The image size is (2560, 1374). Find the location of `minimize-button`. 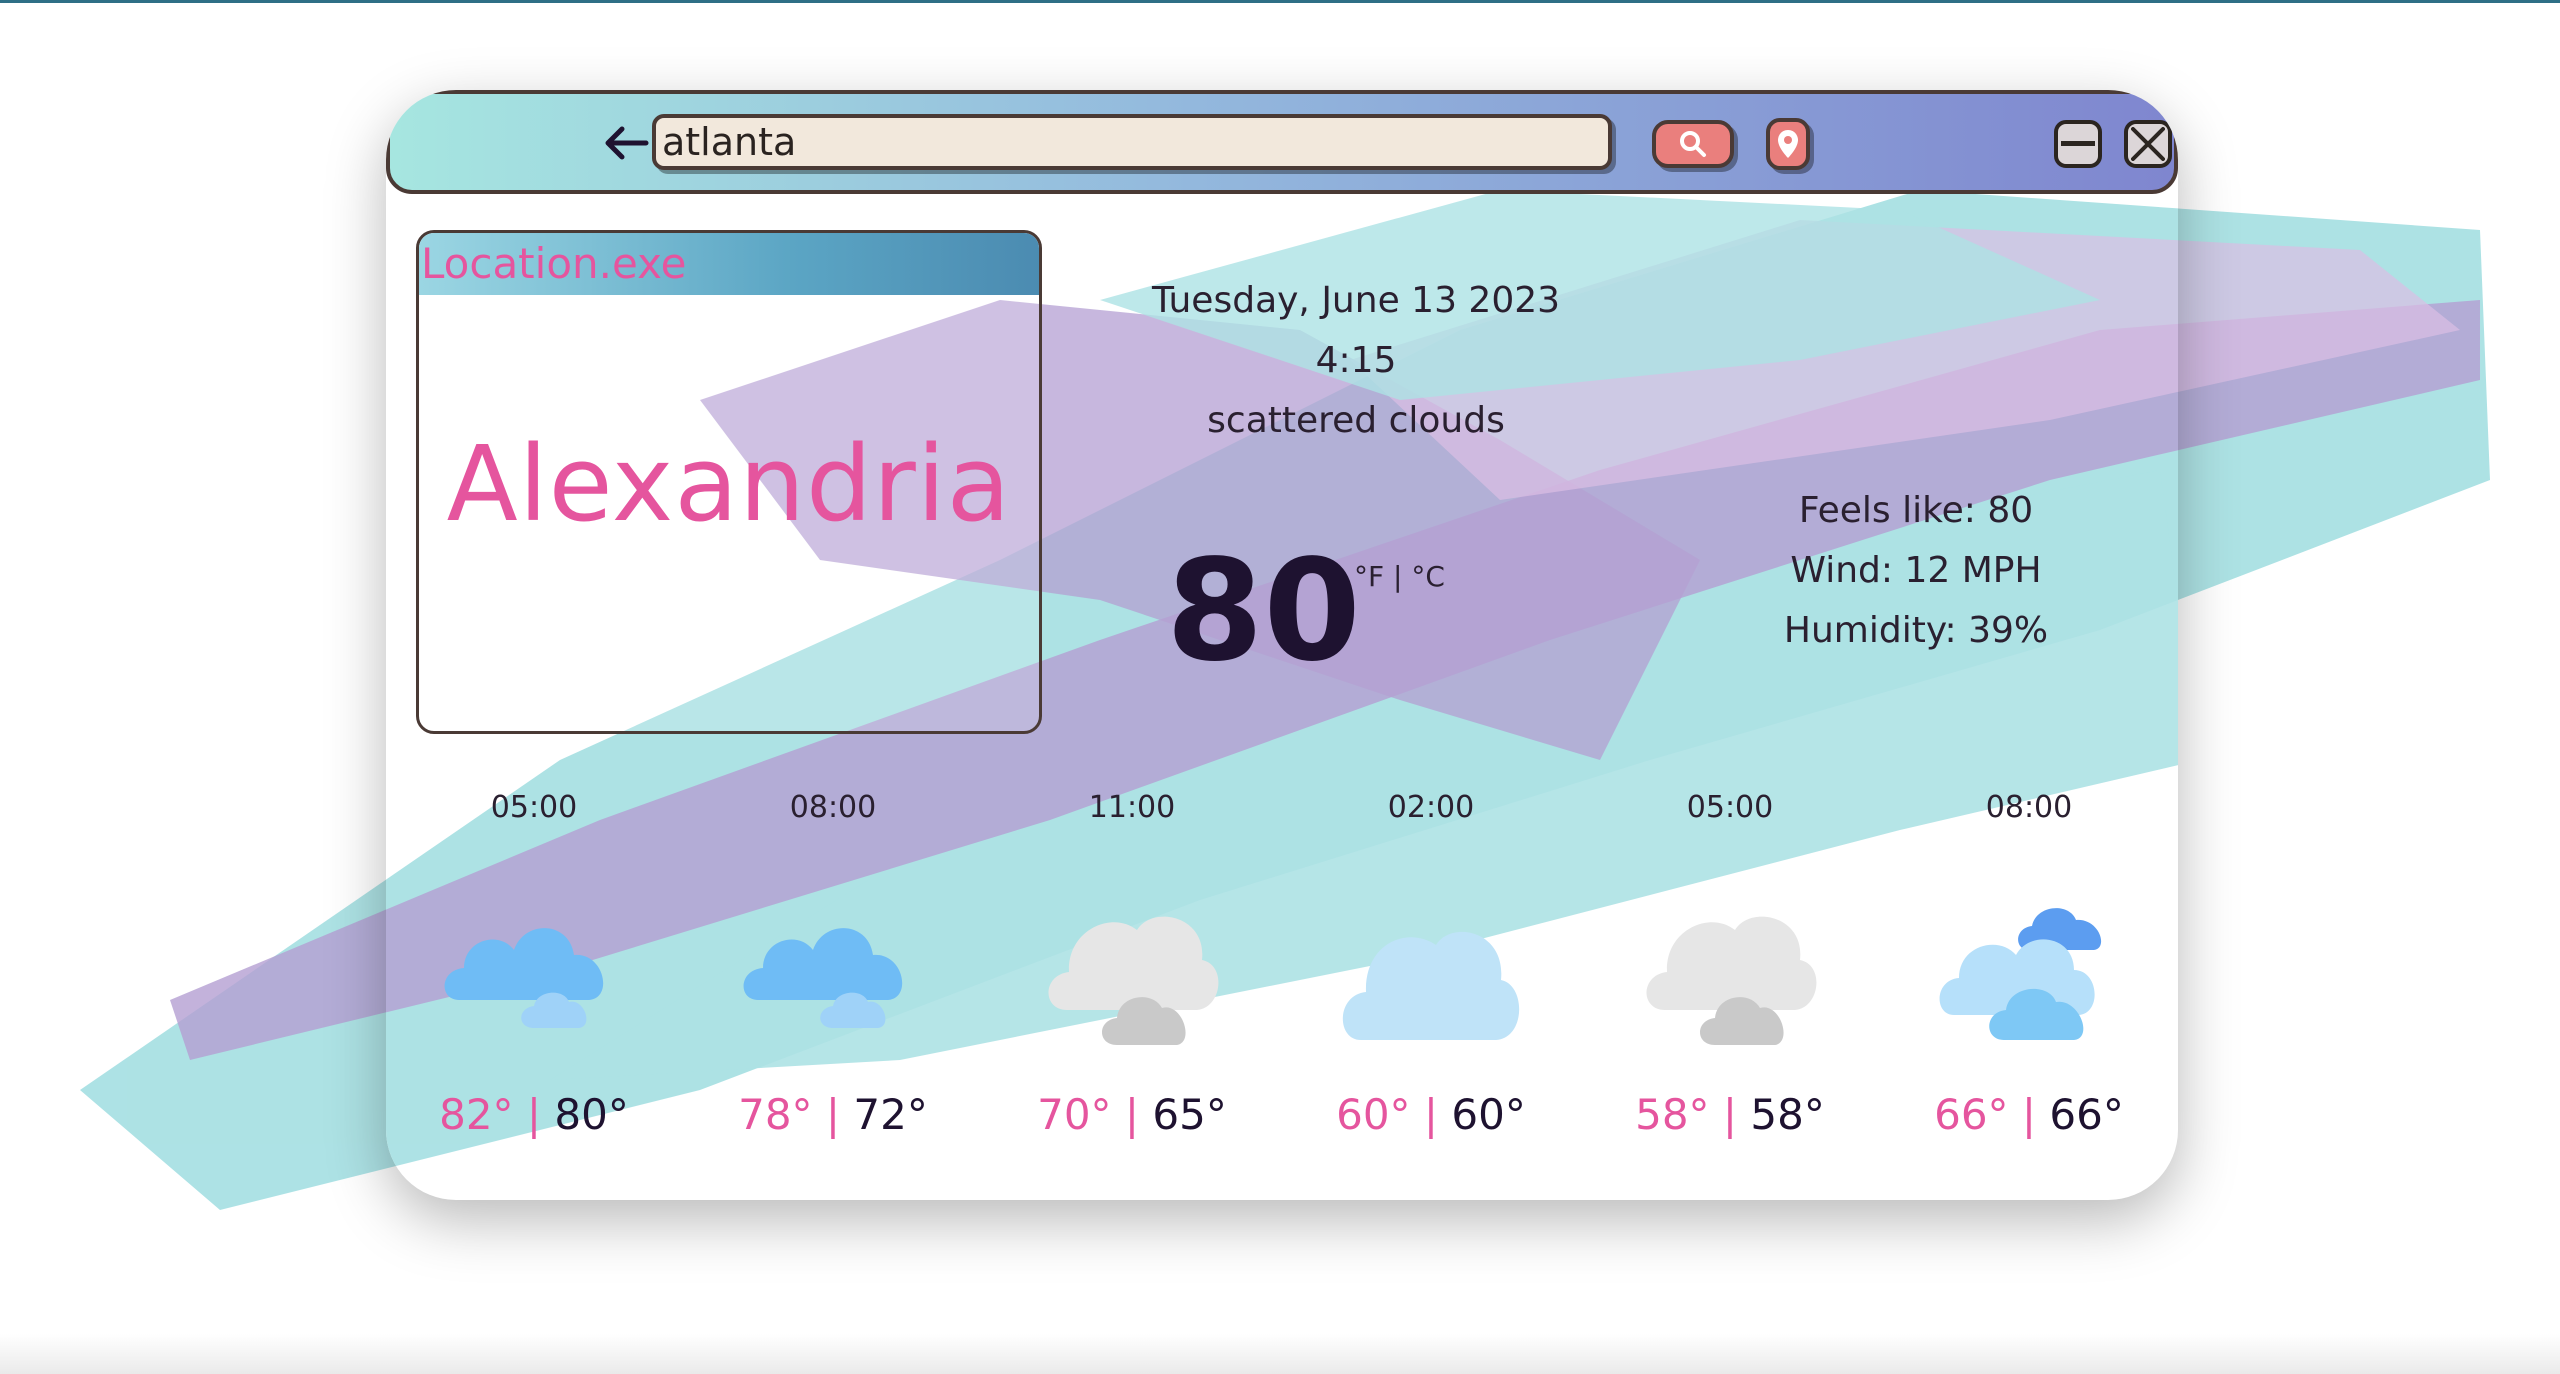

minimize-button is located at coordinates (2078, 144).